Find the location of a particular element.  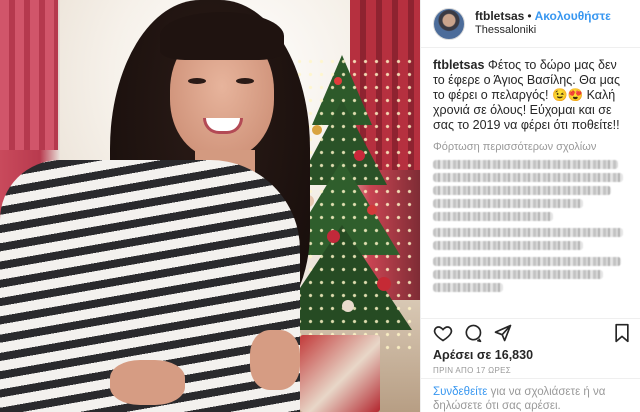

person-bangs is located at coordinates (222, 36).